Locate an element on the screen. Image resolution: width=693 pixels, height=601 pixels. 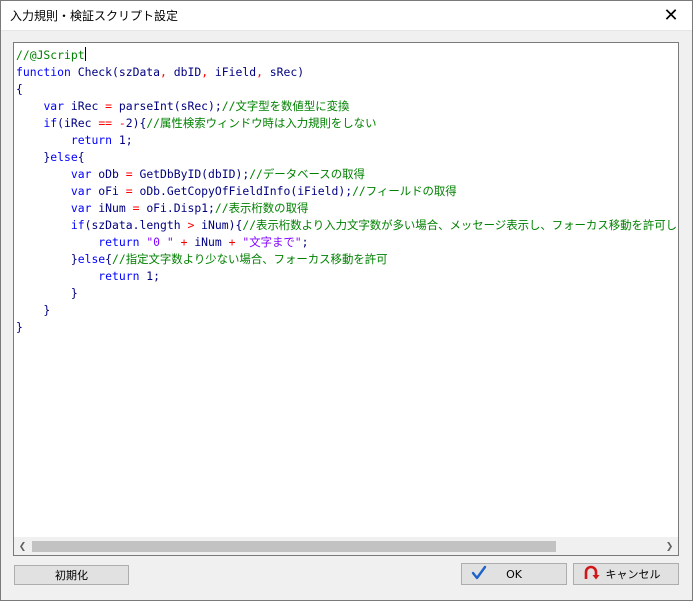
scroll-left-arrow-icon: ❮ is located at coordinates (22, 546).